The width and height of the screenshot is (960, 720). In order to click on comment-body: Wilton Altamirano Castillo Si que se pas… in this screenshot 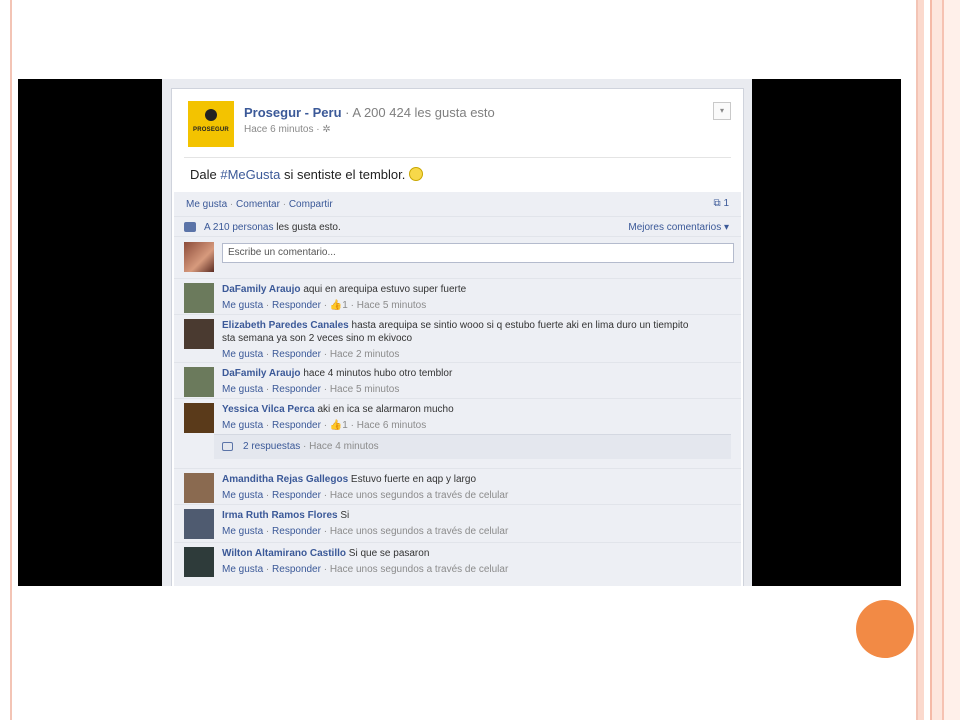, I will do `click(462, 561)`.